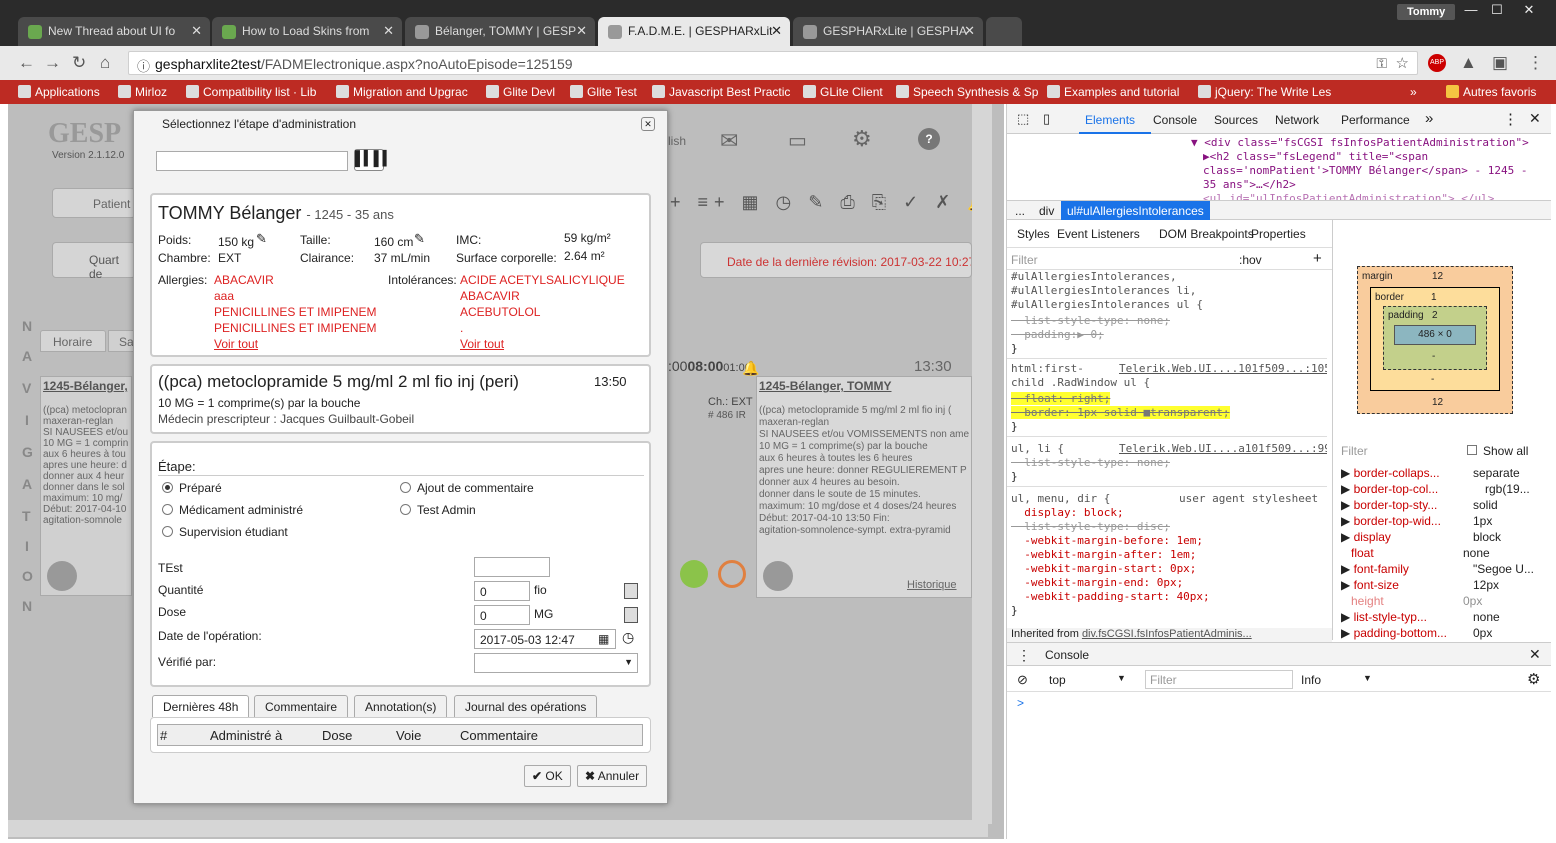  Describe the element at coordinates (192, 488) in the screenshot. I see `step-radio-prepared: Préparé` at that location.